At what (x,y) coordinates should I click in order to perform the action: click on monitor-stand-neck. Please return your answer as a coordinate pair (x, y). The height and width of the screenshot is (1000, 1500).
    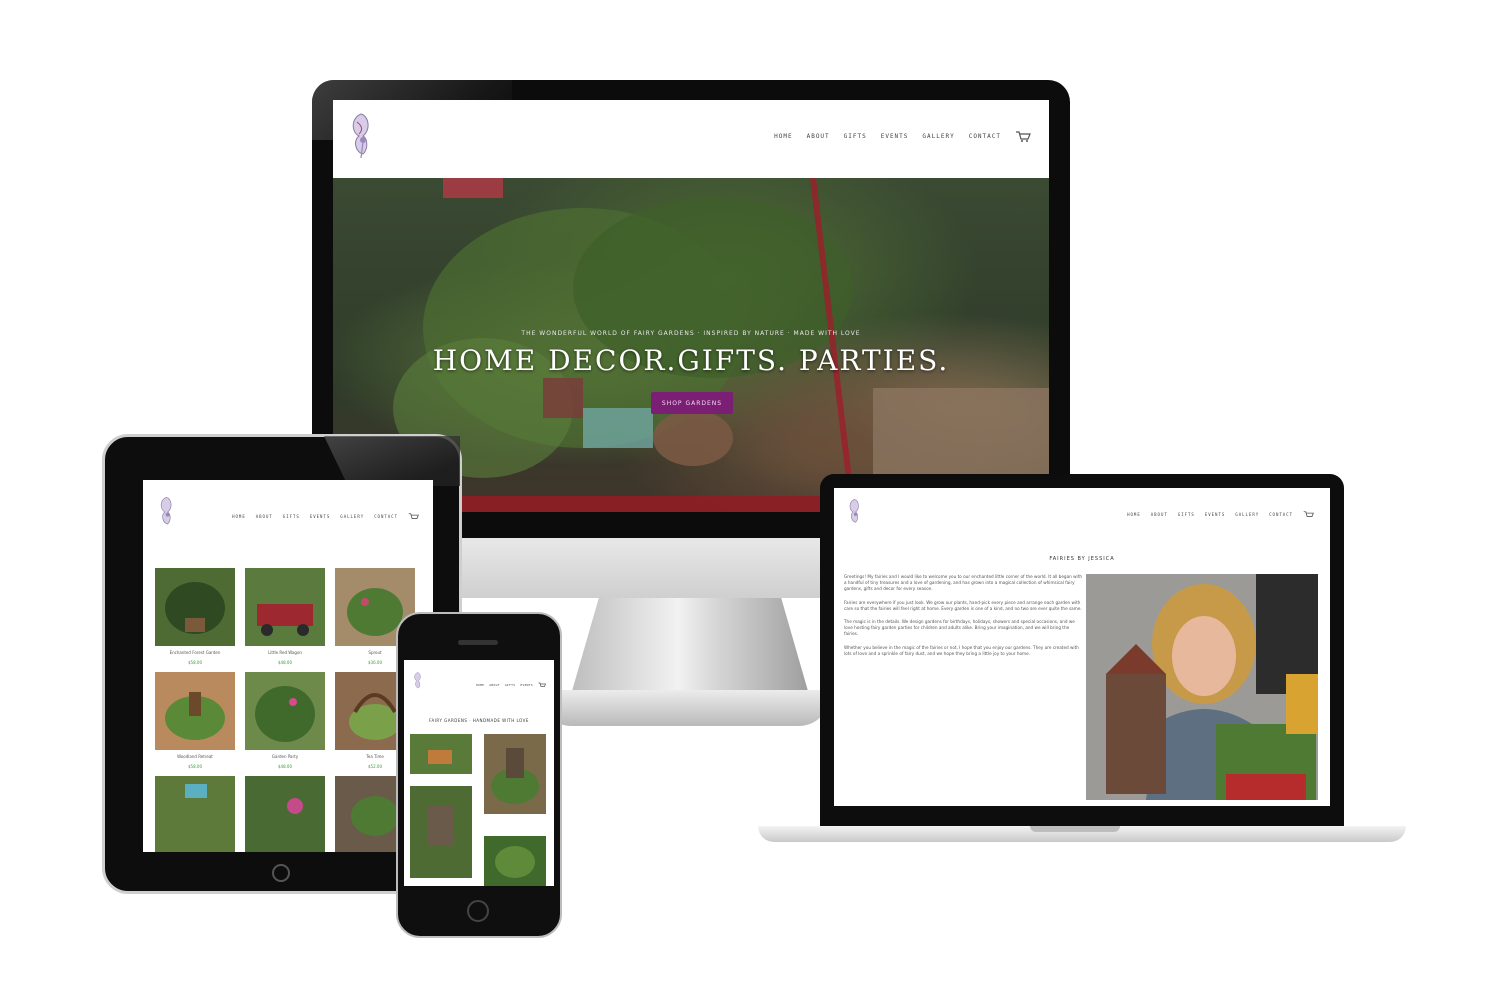
    Looking at the image, I should click on (690, 648).